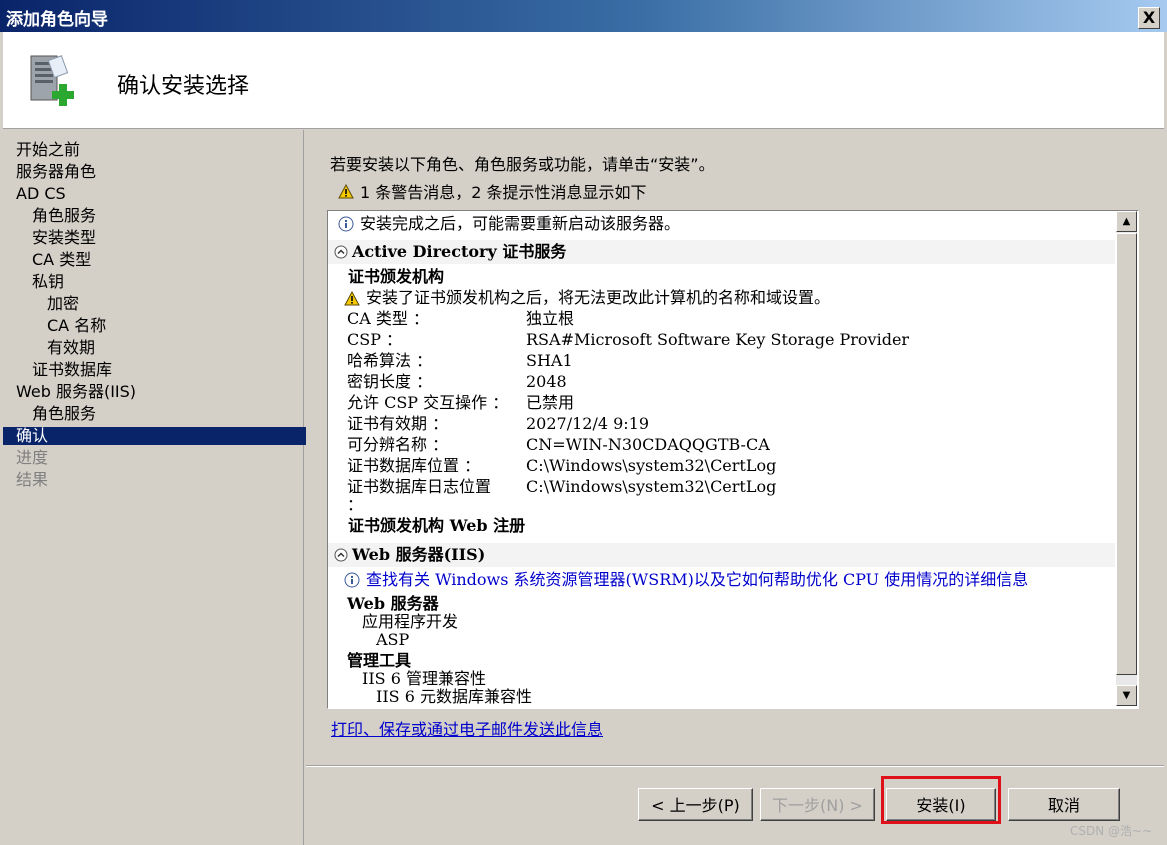 The width and height of the screenshot is (1167, 845). What do you see at coordinates (159, 436) in the screenshot?
I see `nav-item-confirmation: 确认` at bounding box center [159, 436].